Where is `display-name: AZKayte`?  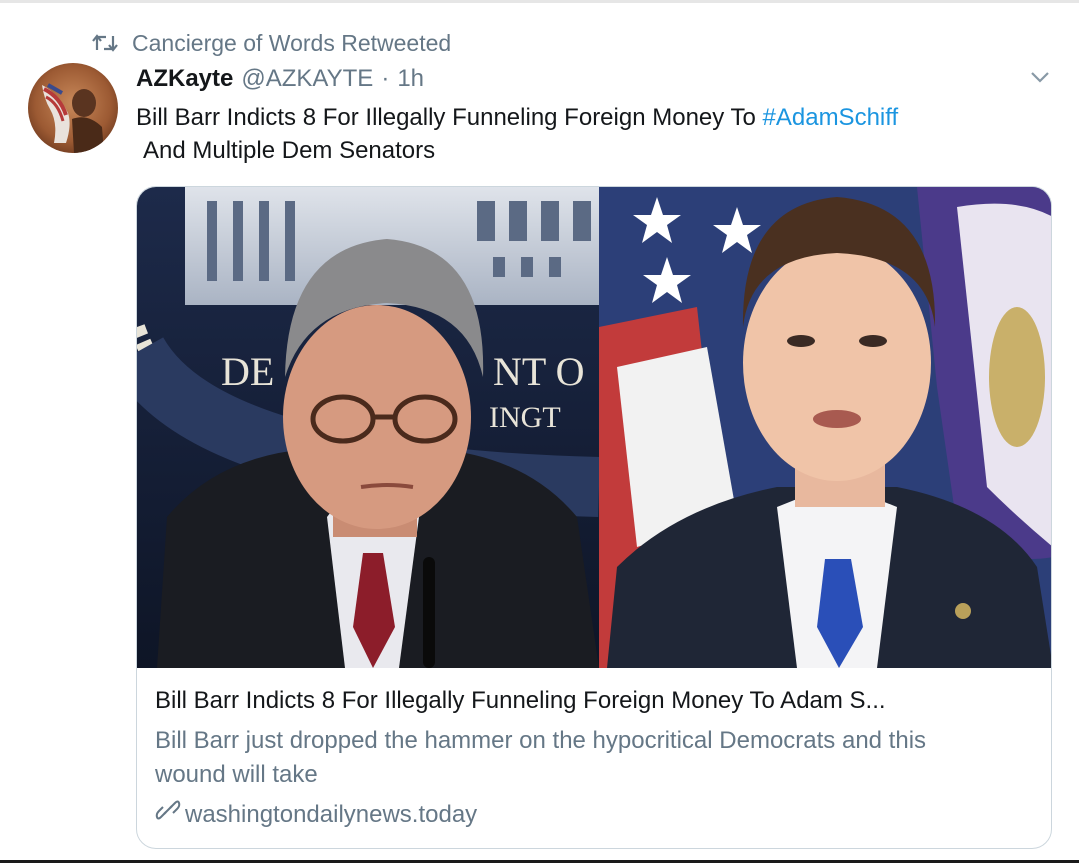
display-name: AZKayte is located at coordinates (184, 79).